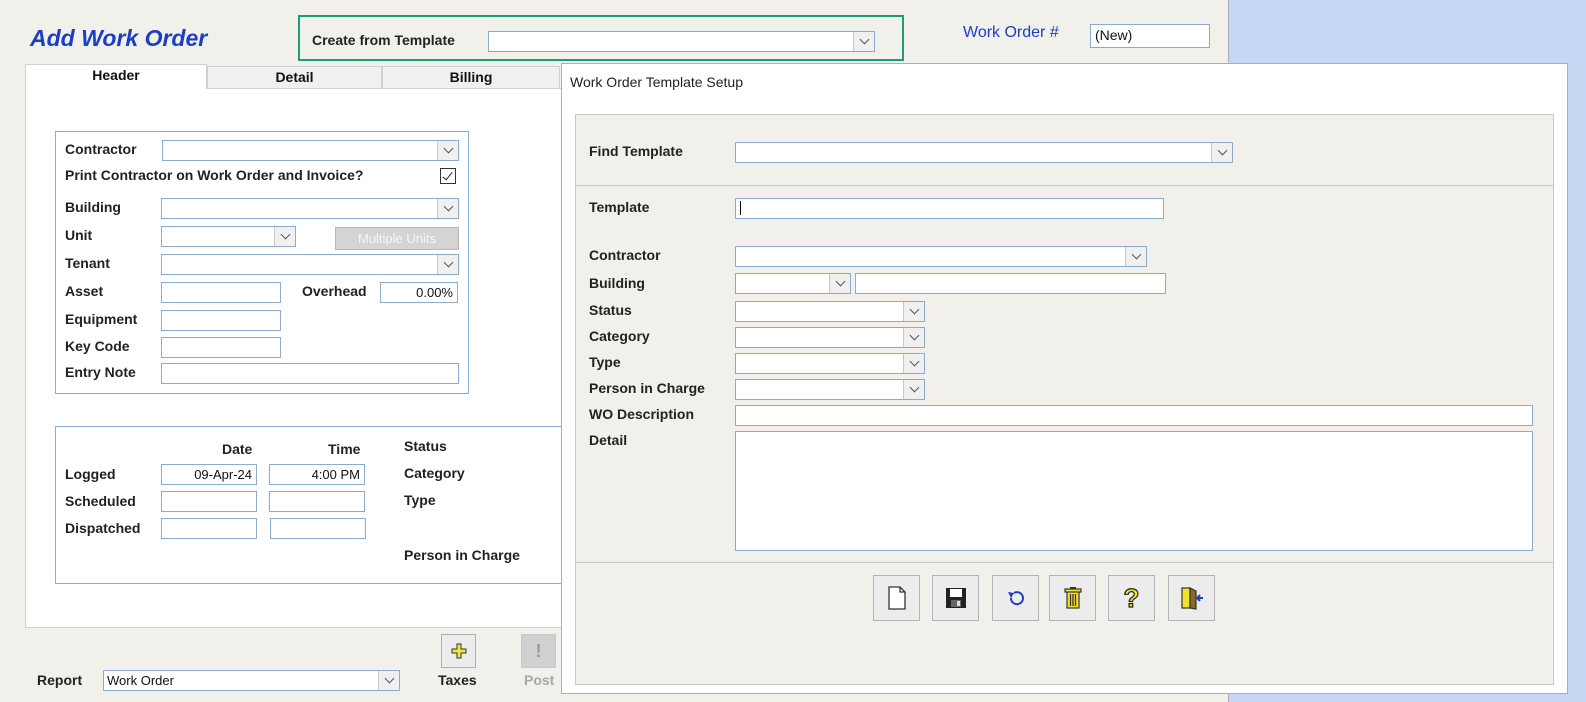  I want to click on overhead-label: Overhead, so click(334, 291).